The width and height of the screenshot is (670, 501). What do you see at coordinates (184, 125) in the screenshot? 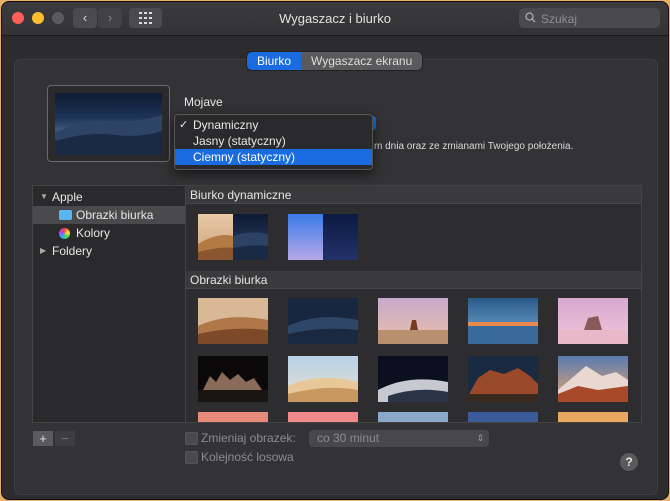
I see `checkmark-icon: ✓` at bounding box center [184, 125].